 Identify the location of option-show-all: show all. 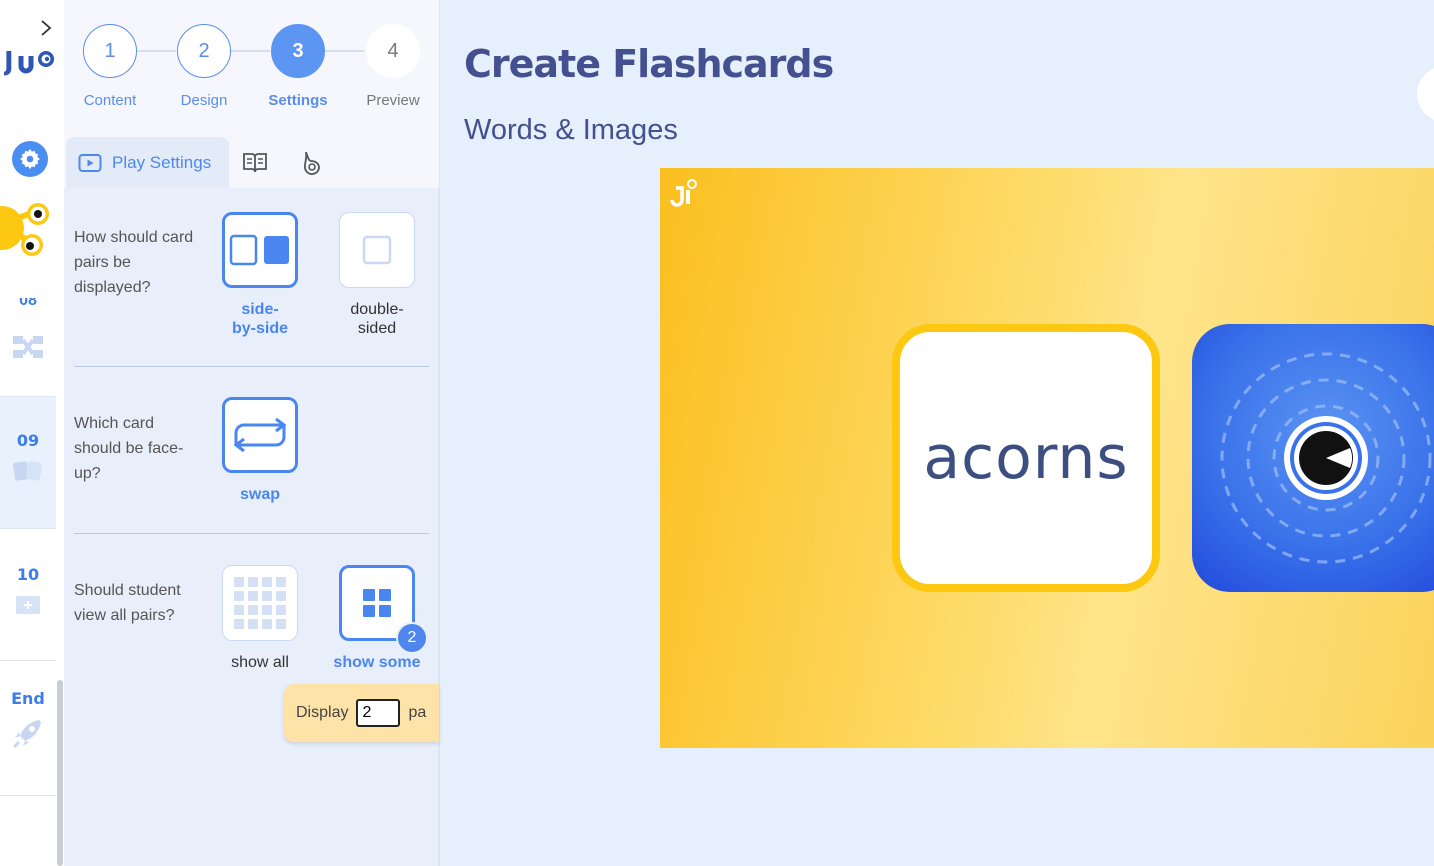
(260, 618).